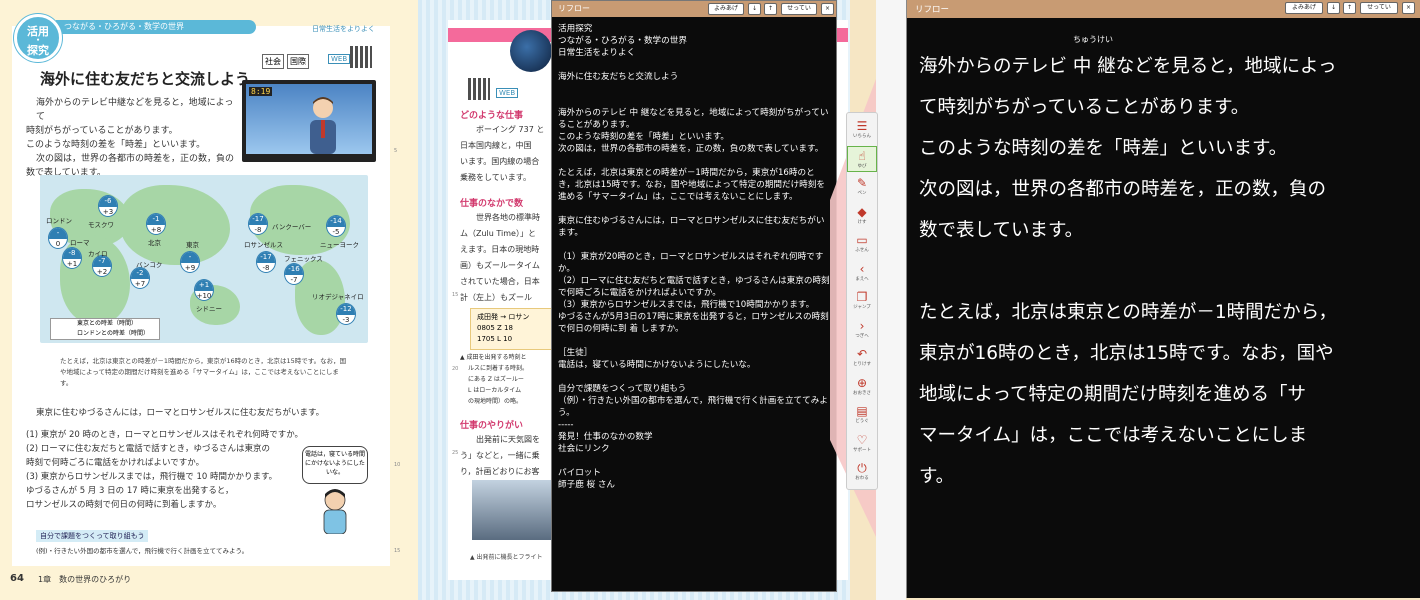 This screenshot has height=600, width=1420. Describe the element at coordinates (500, 161) in the screenshot. I see `mid-line: います。国内線の場合` at that location.